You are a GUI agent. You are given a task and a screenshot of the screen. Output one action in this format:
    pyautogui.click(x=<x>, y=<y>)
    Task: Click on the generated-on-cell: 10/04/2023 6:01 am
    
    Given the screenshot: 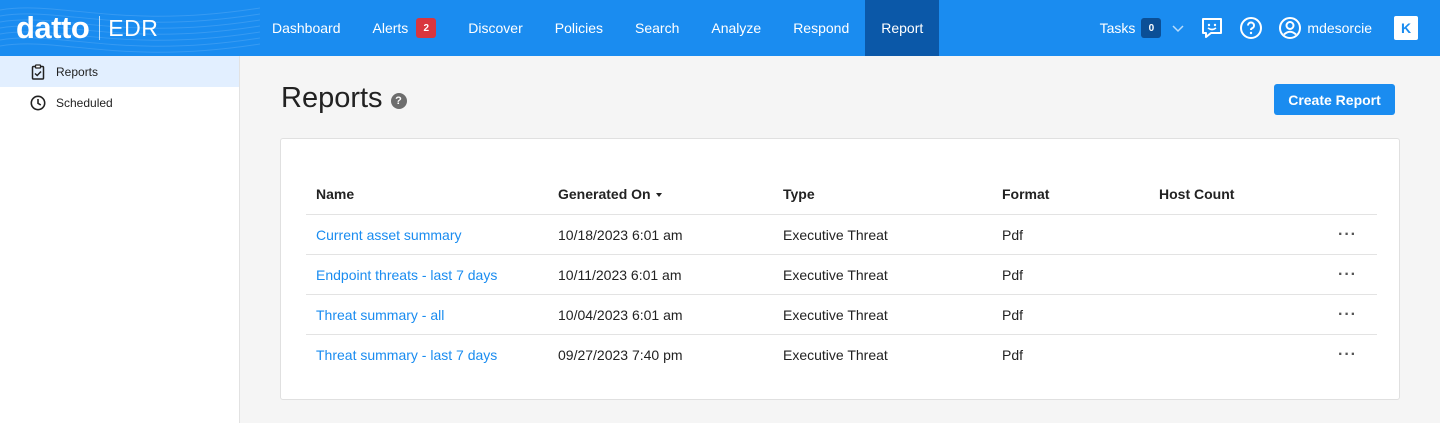 What is the action you would take?
    pyautogui.click(x=620, y=314)
    